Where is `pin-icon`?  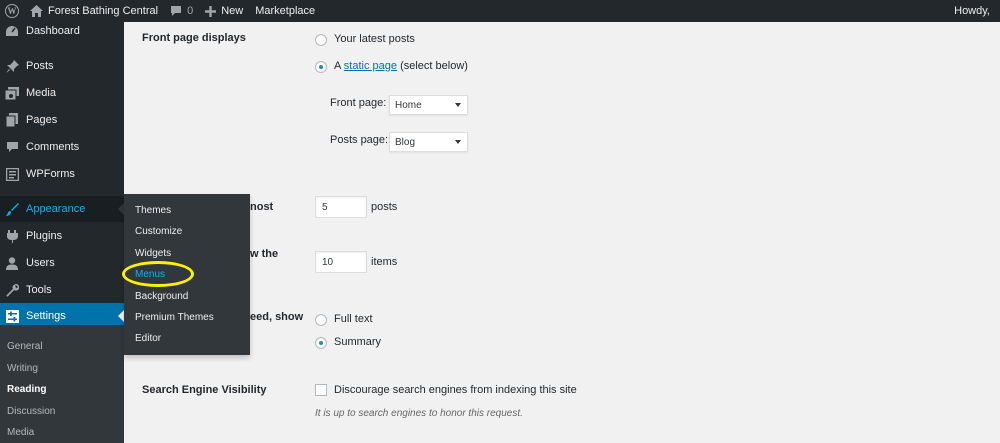
pin-icon is located at coordinates (12, 66).